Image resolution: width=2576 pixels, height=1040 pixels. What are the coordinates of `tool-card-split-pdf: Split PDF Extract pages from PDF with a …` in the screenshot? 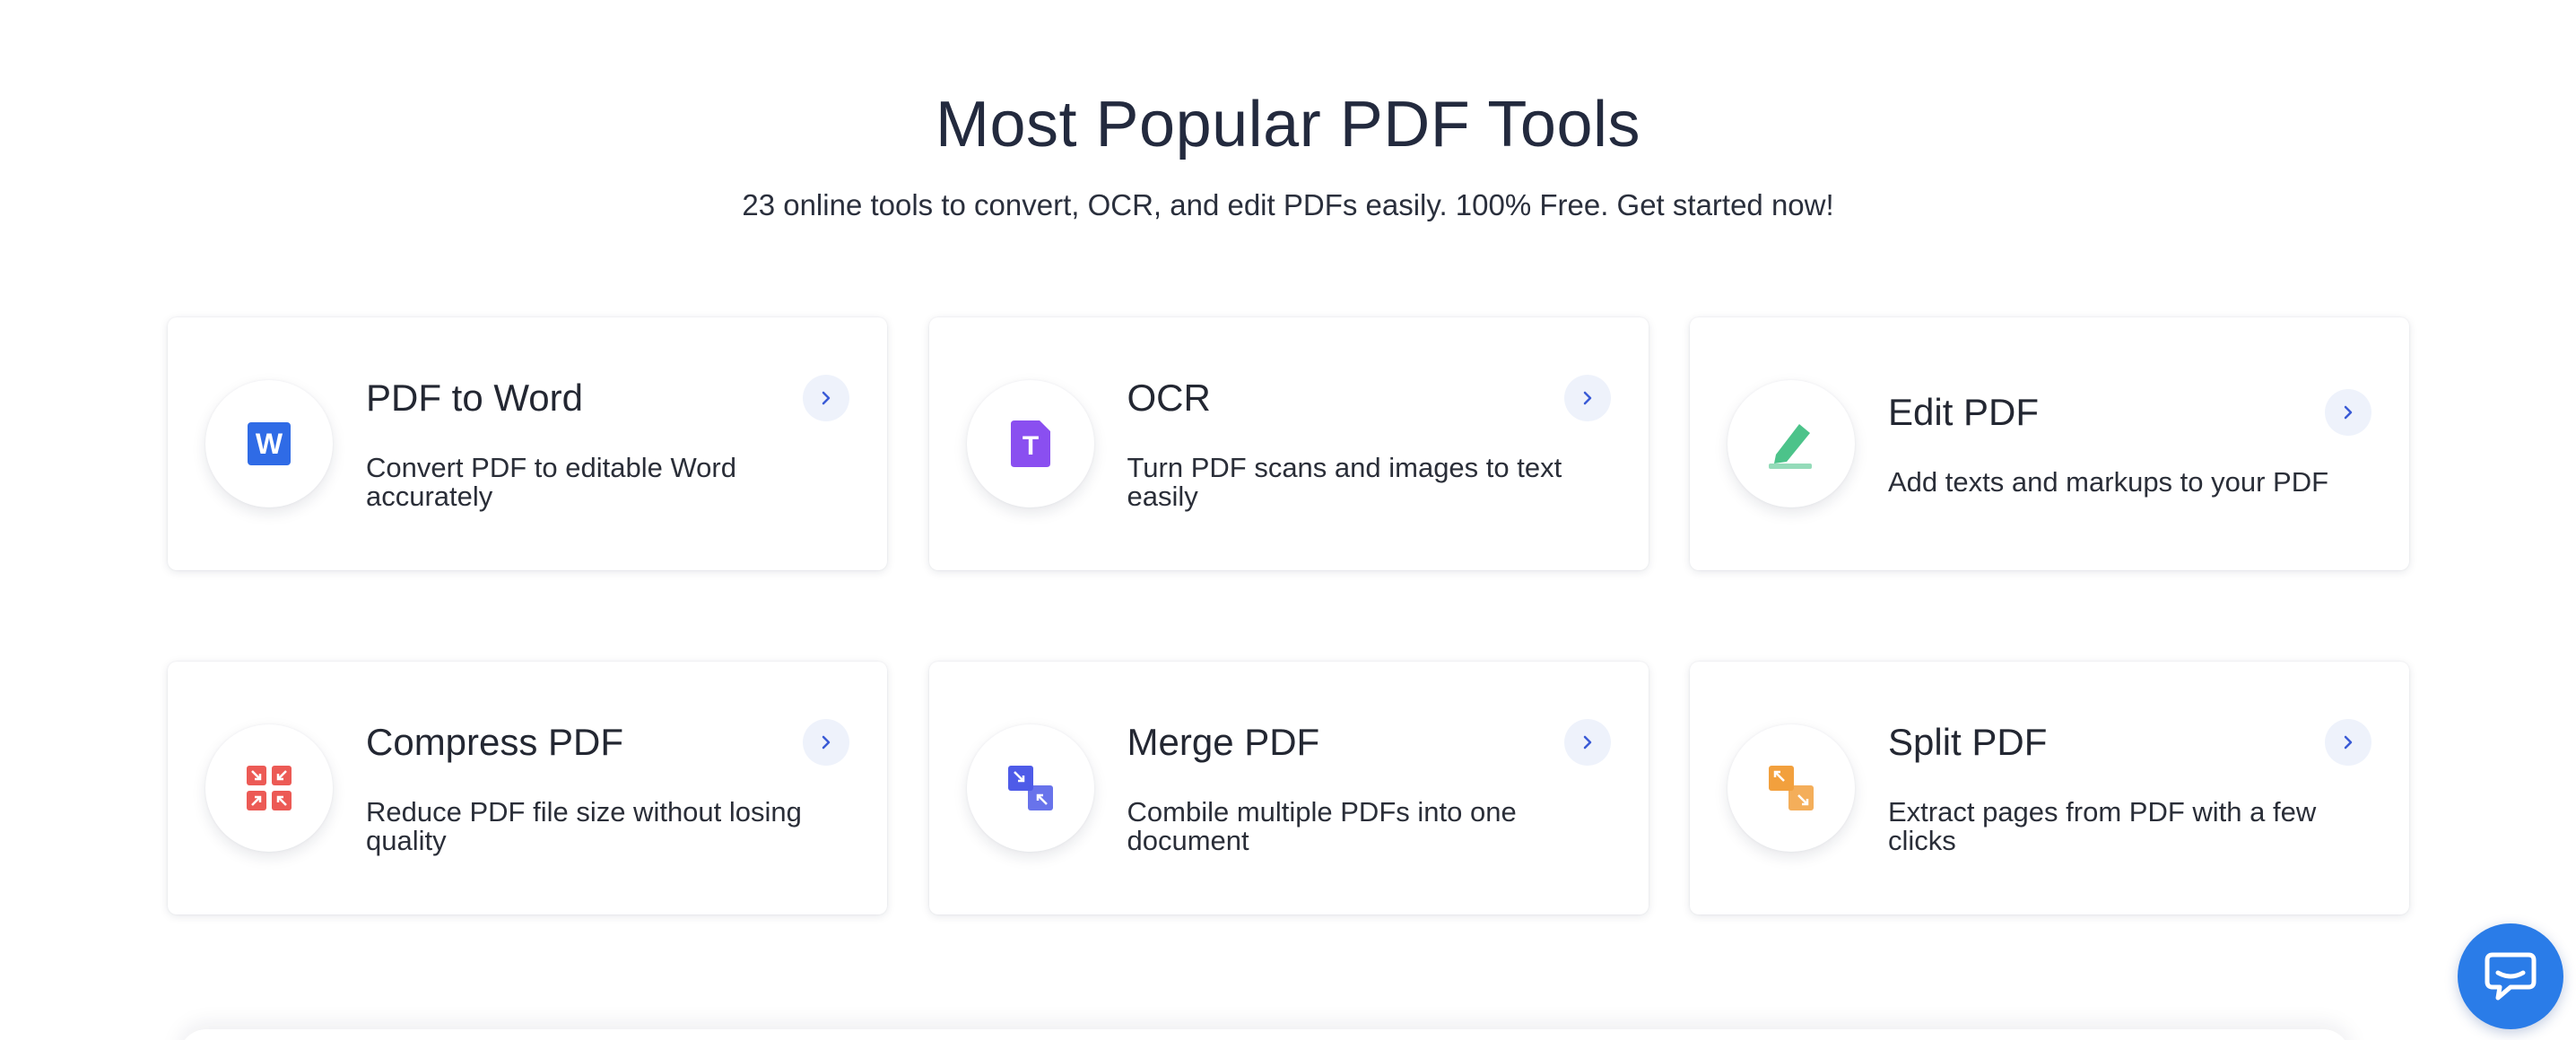 It's located at (2049, 788).